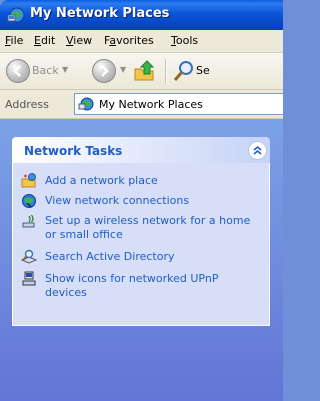 Image resolution: width=320 pixels, height=401 pixels. What do you see at coordinates (48, 40) in the screenshot?
I see `menu-edit-rest: dit` at bounding box center [48, 40].